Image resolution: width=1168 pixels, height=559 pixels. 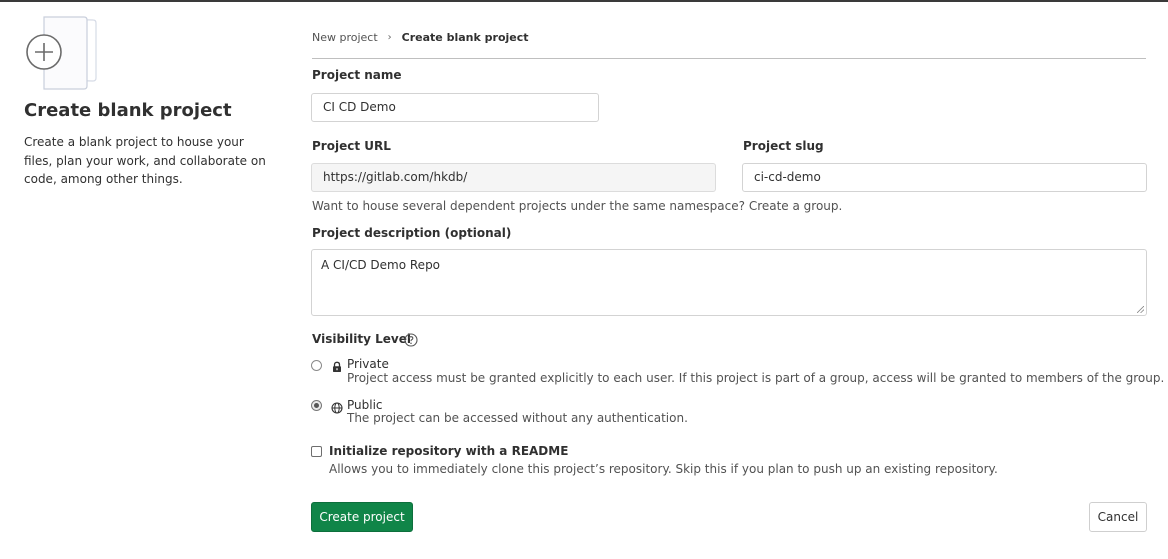 What do you see at coordinates (365, 405) in the screenshot?
I see `visibility-public-title: Public` at bounding box center [365, 405].